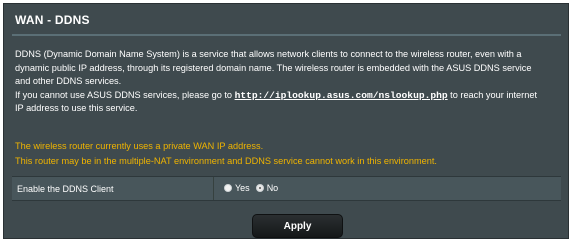 This screenshot has height=242, width=574. Describe the element at coordinates (242, 188) in the screenshot. I see `radio-yes-label: Yes` at that location.